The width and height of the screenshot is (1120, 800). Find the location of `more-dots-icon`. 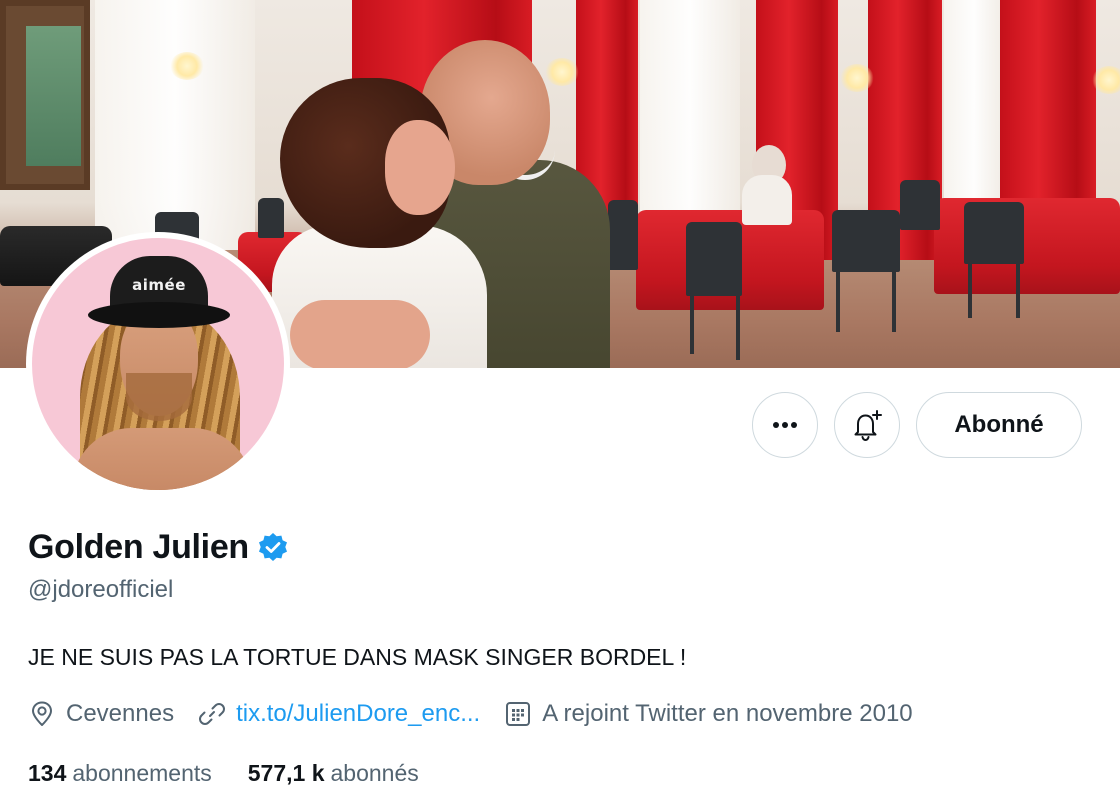

more-dots-icon is located at coordinates (785, 425).